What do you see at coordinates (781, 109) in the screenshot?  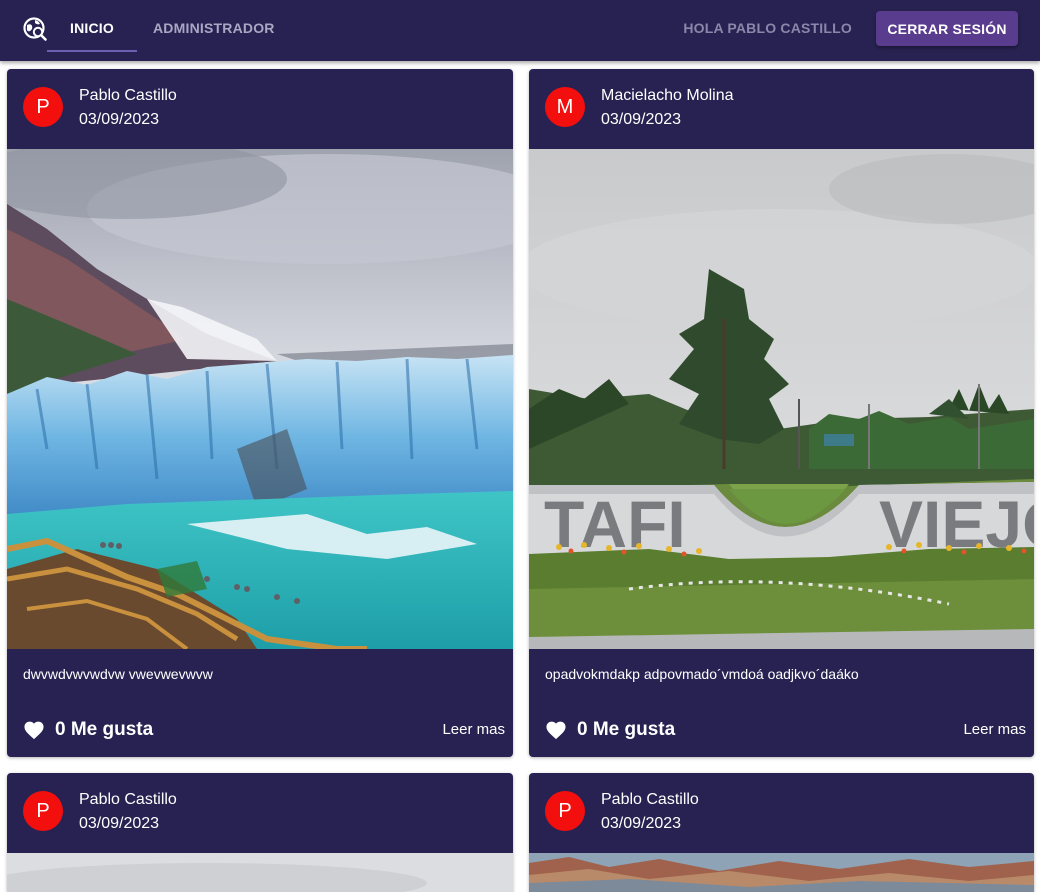 I see `card-header: M Macielacho Molina 03/09/2023` at bounding box center [781, 109].